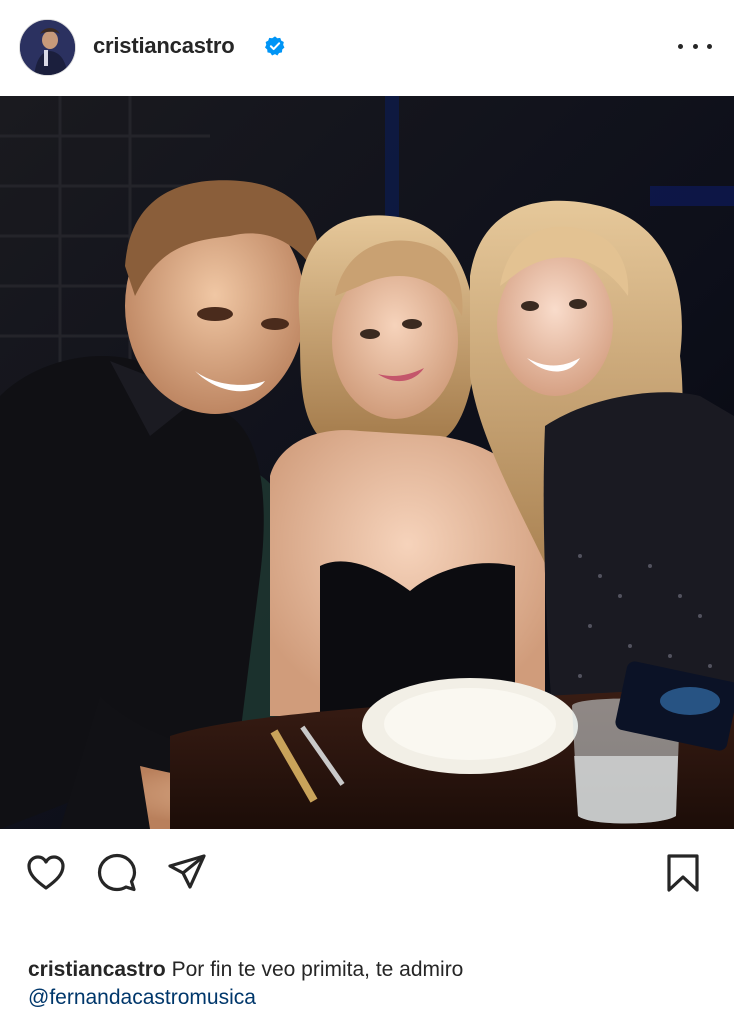  I want to click on profile-avatar, so click(47, 47).